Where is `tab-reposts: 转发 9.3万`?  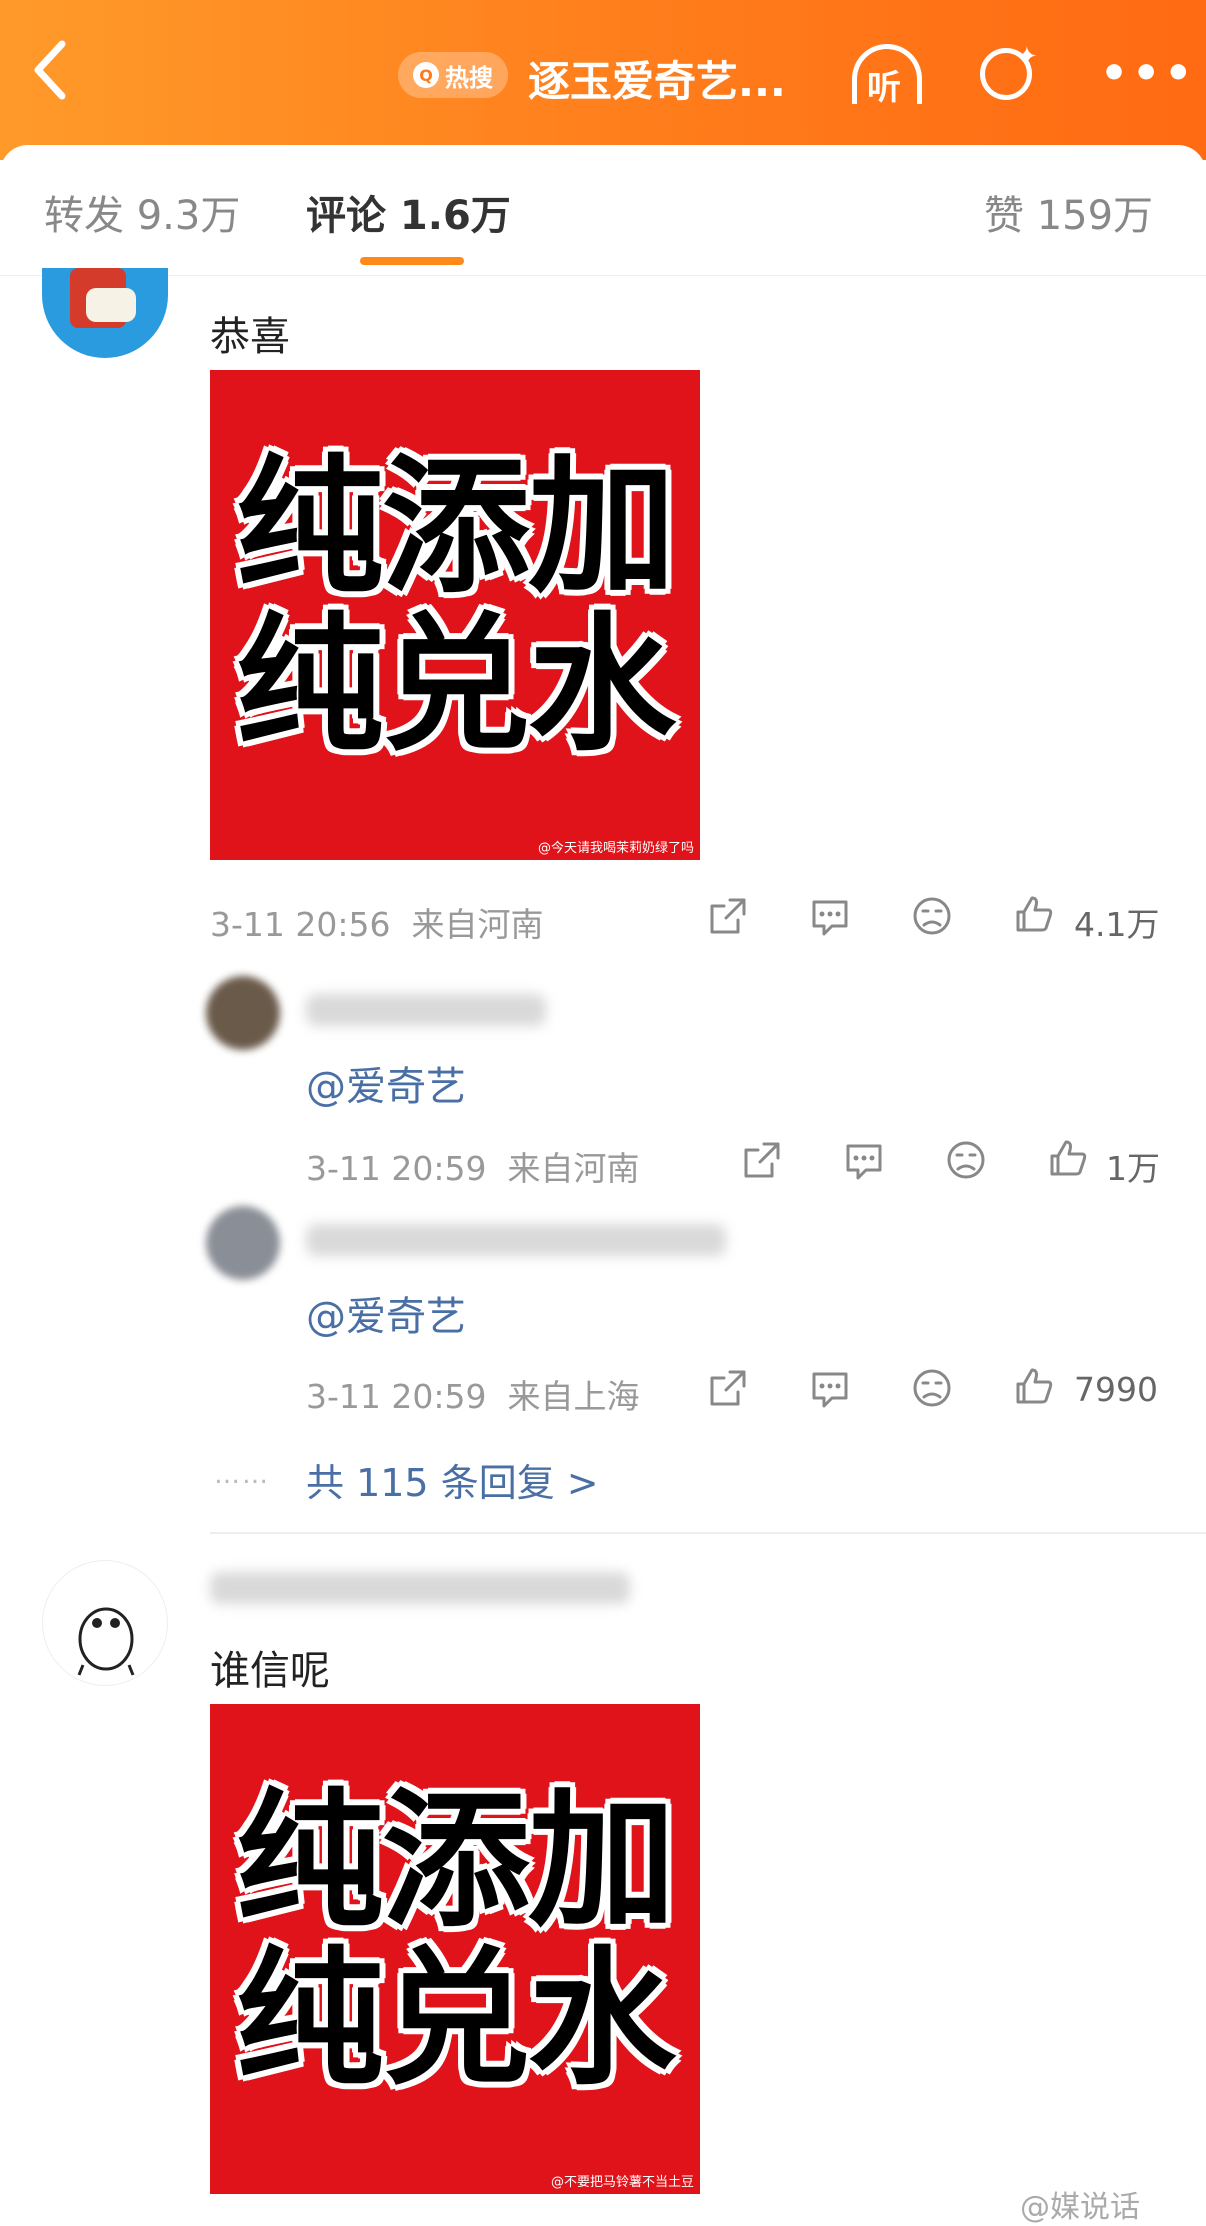 tab-reposts: 转发 9.3万 is located at coordinates (142, 212).